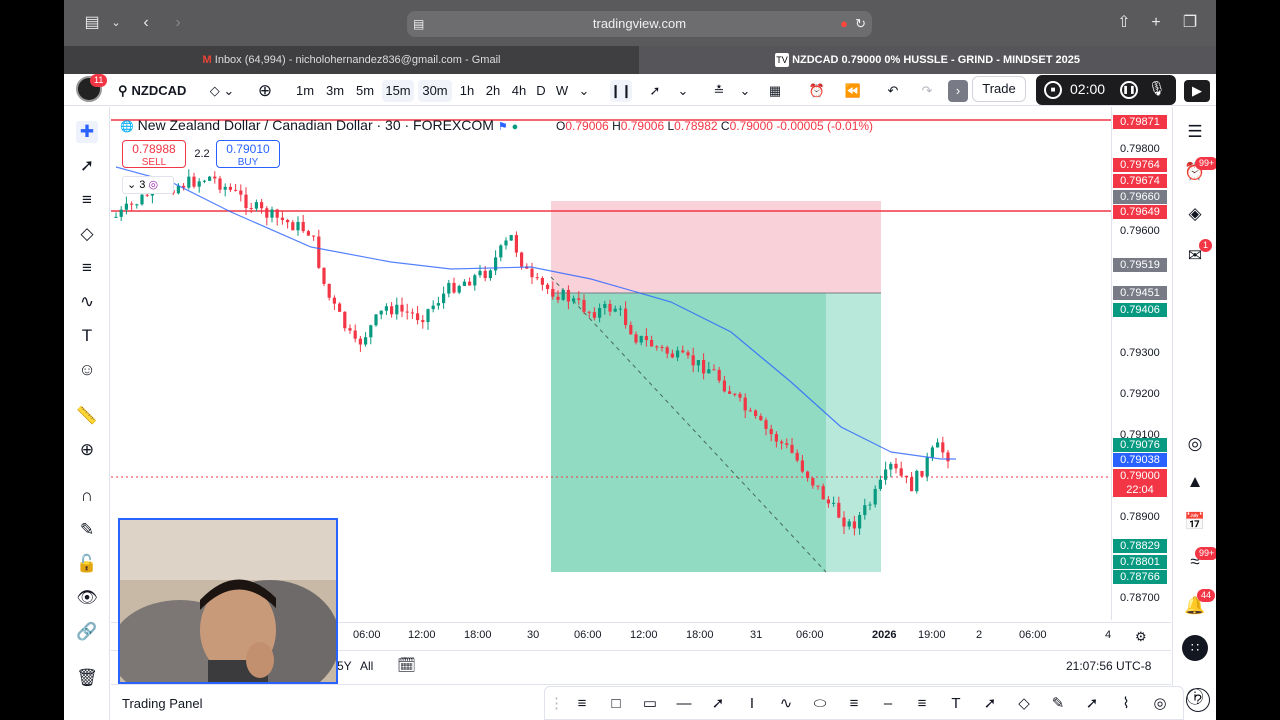  Describe the element at coordinates (719, 91) in the screenshot. I see `indicators-icon: ≛` at that location.